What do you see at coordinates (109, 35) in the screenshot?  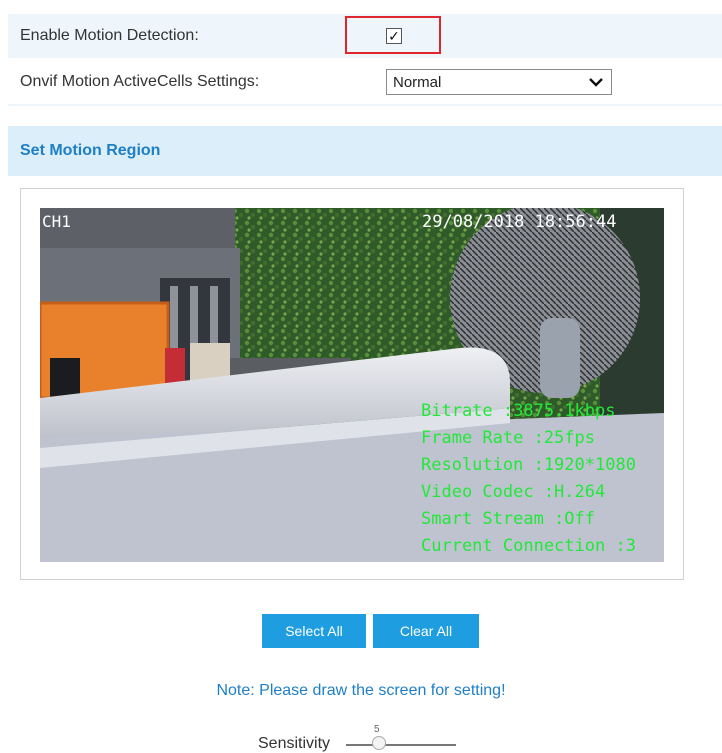 I see `motion-detection-label: Enable Motion Detection:` at bounding box center [109, 35].